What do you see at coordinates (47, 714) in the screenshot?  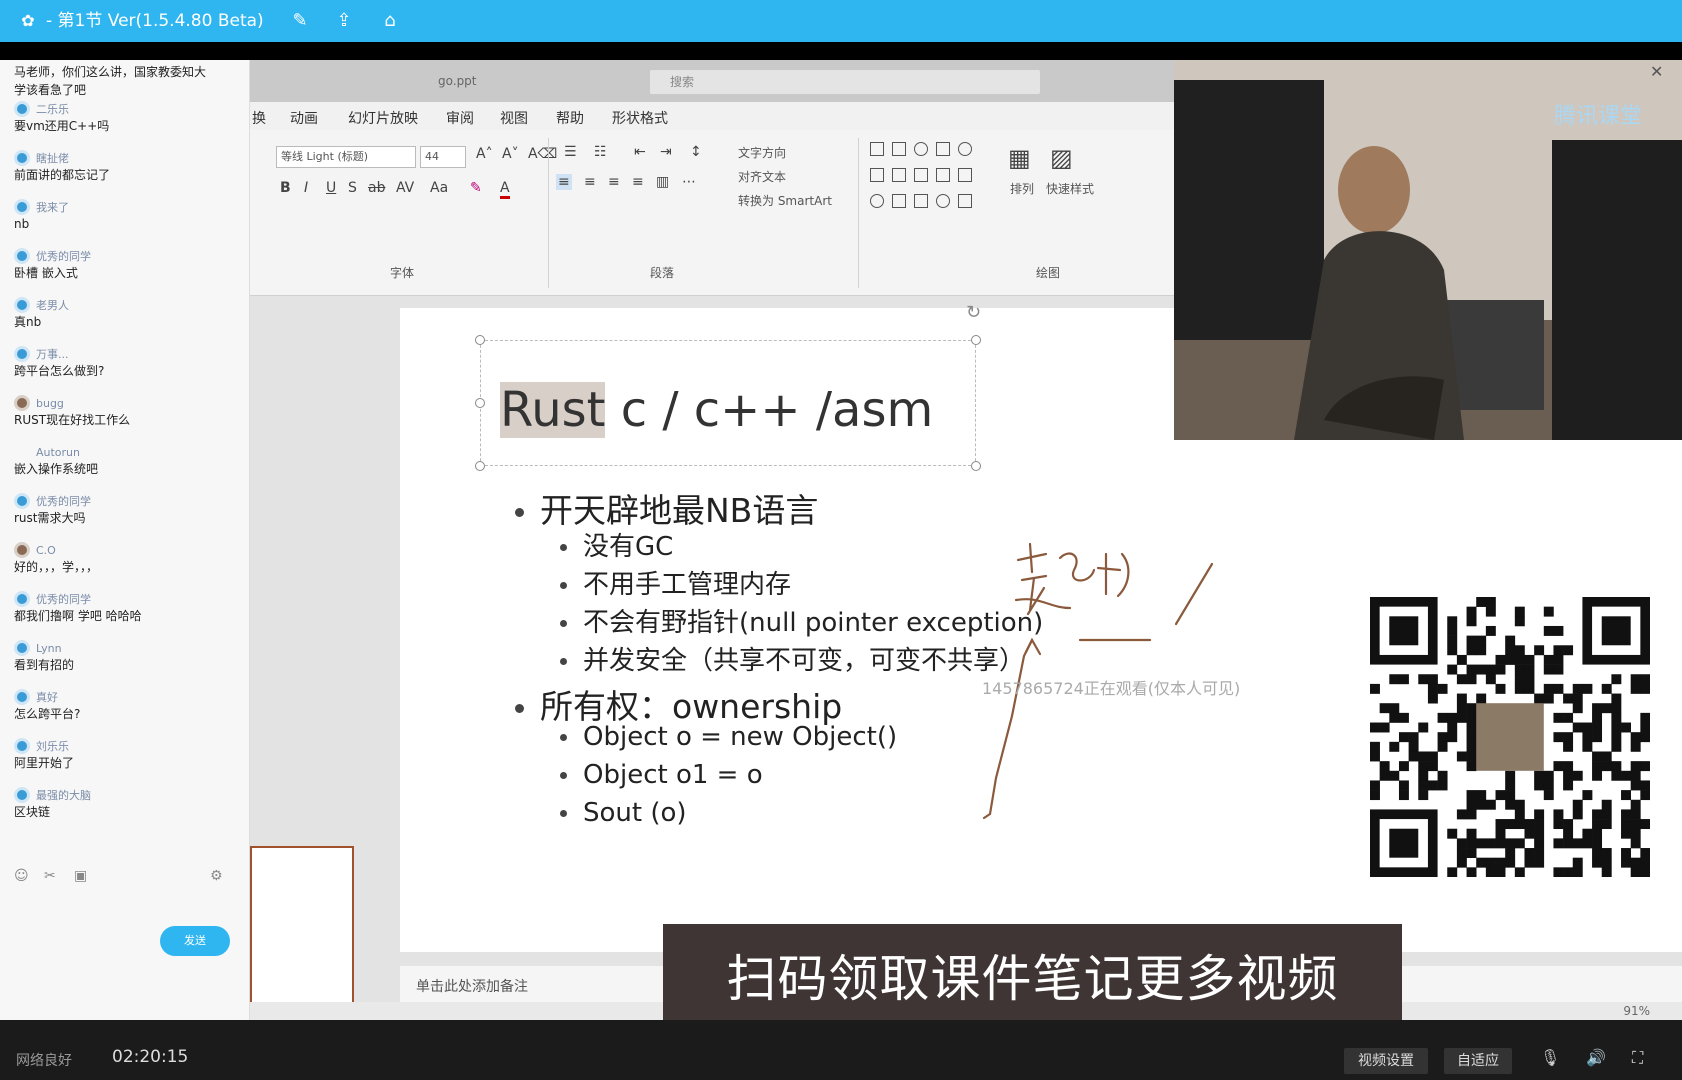 I see `chat-text: 怎么跨平台?` at bounding box center [47, 714].